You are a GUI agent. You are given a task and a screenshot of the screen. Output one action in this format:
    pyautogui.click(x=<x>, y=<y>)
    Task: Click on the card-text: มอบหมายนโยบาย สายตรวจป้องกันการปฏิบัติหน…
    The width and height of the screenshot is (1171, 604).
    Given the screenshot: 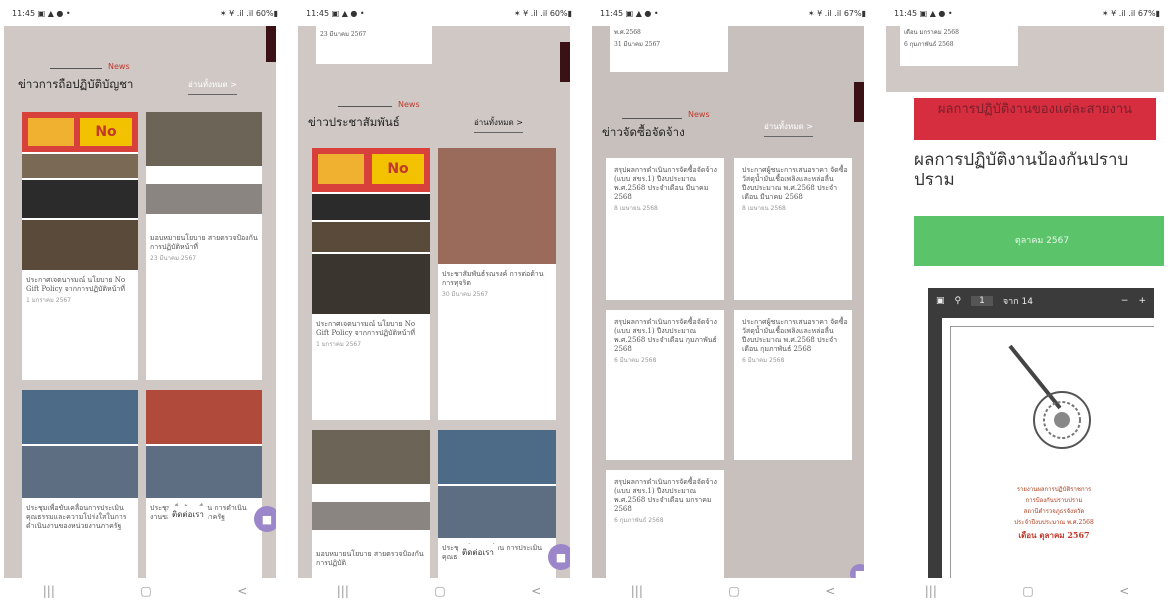 What is the action you would take?
    pyautogui.click(x=204, y=248)
    